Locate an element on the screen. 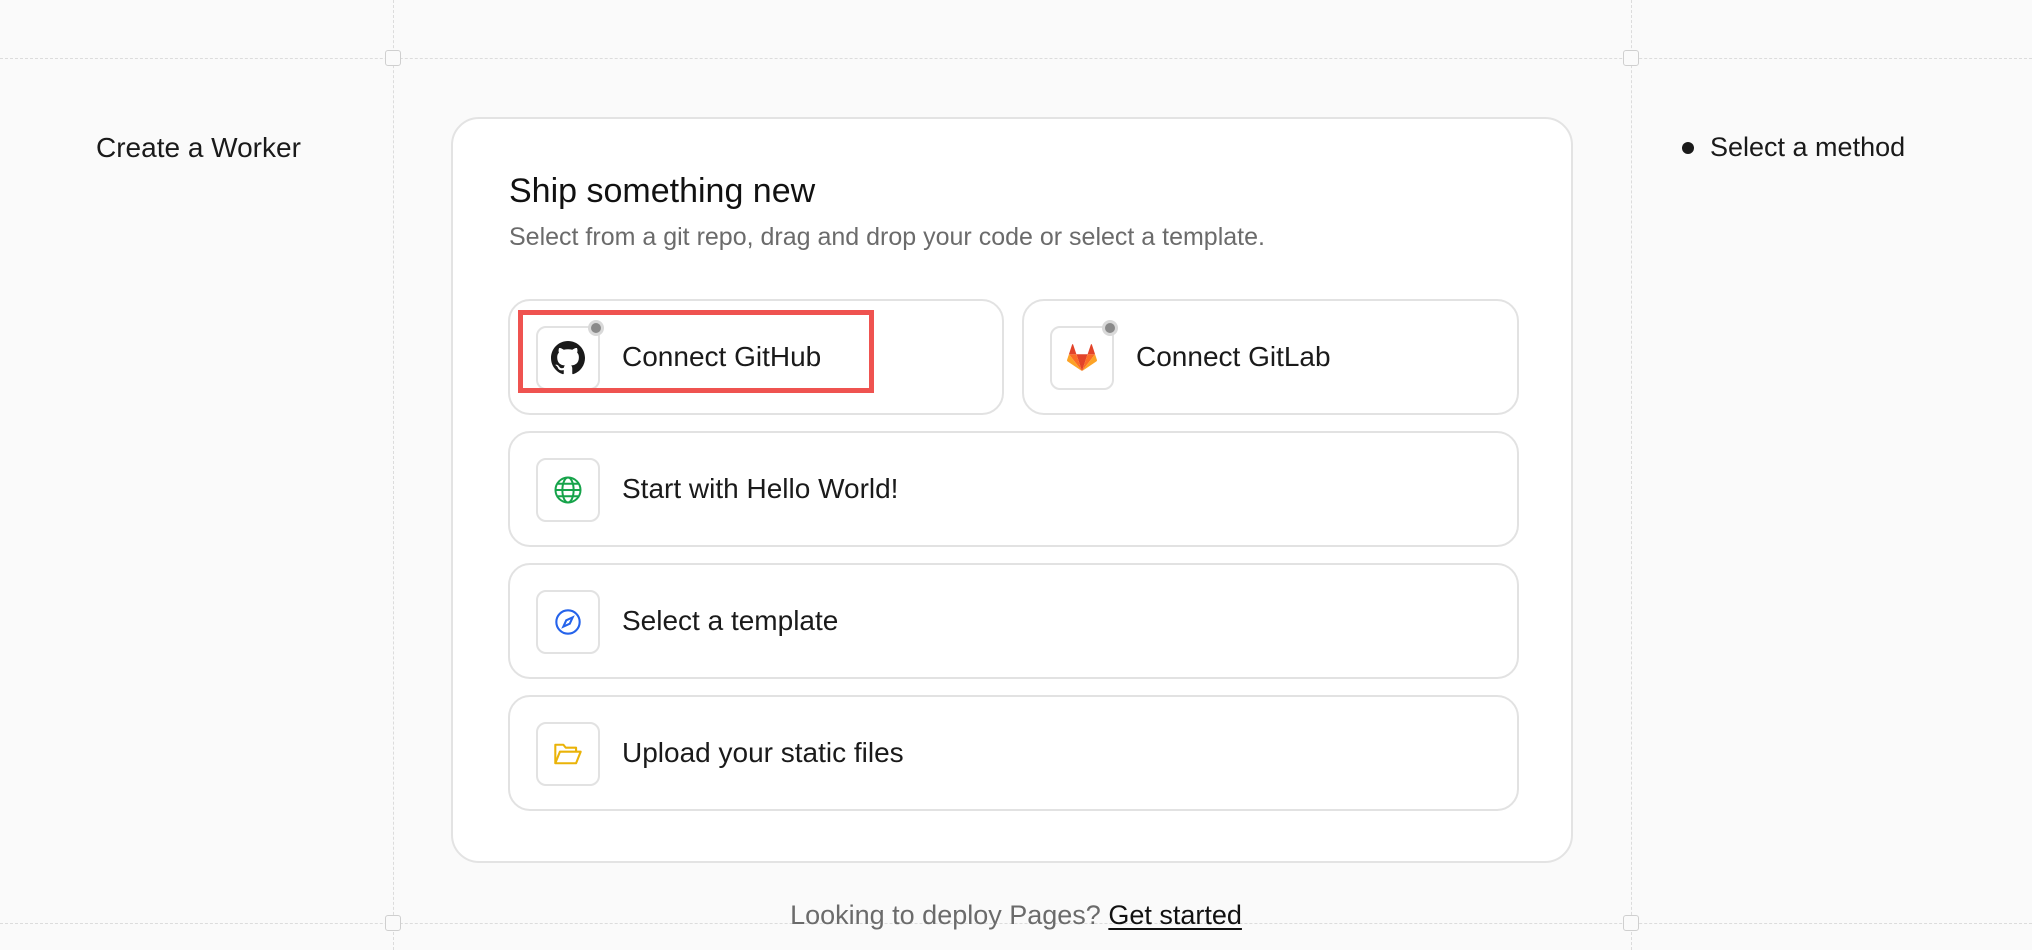  globe-icon-box is located at coordinates (568, 490).